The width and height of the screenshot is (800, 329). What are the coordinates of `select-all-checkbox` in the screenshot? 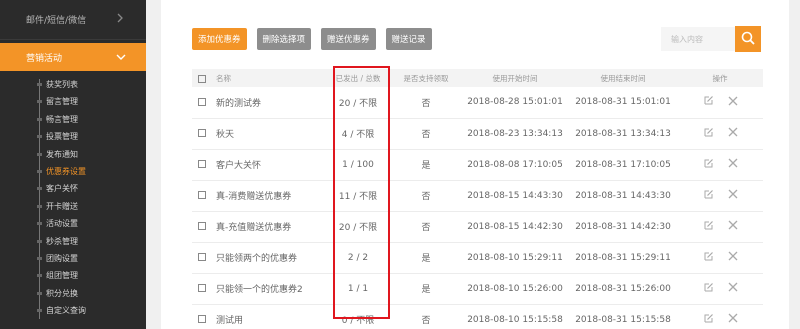 It's located at (202, 78).